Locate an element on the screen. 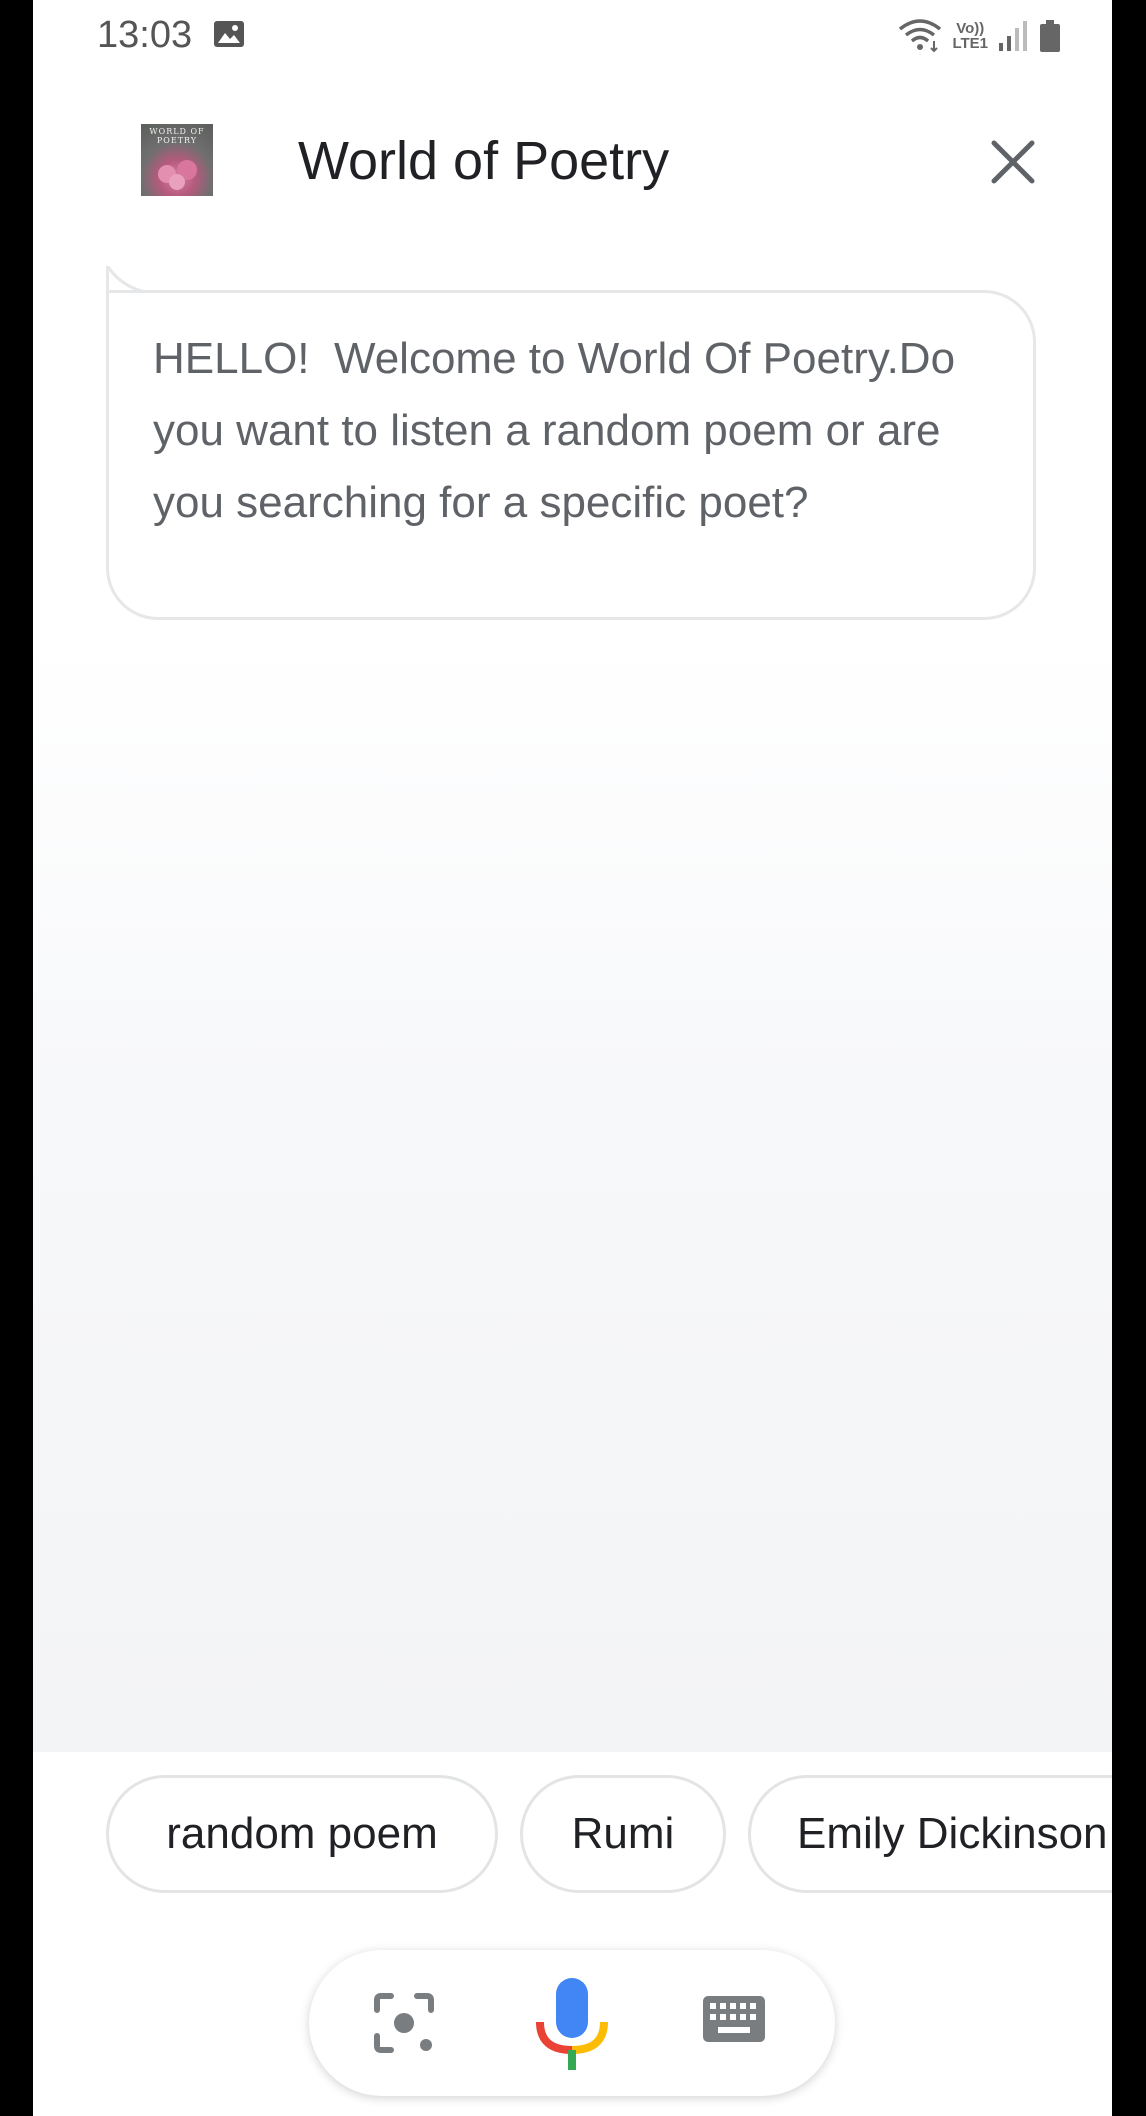 The height and width of the screenshot is (2116, 1146). suggestion-chips: random poem Rumi Emily Dickinson is located at coordinates (609, 1835).